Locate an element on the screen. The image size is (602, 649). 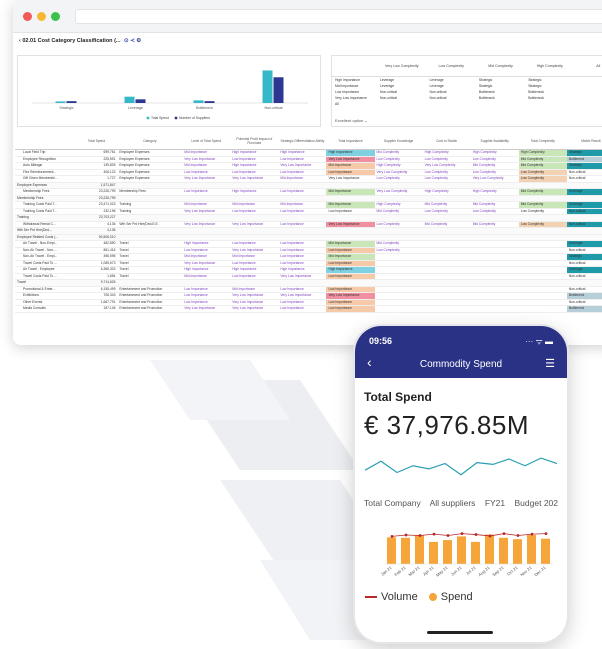
matrix-column-header: Mid Complexity is located at coordinates (500, 66).